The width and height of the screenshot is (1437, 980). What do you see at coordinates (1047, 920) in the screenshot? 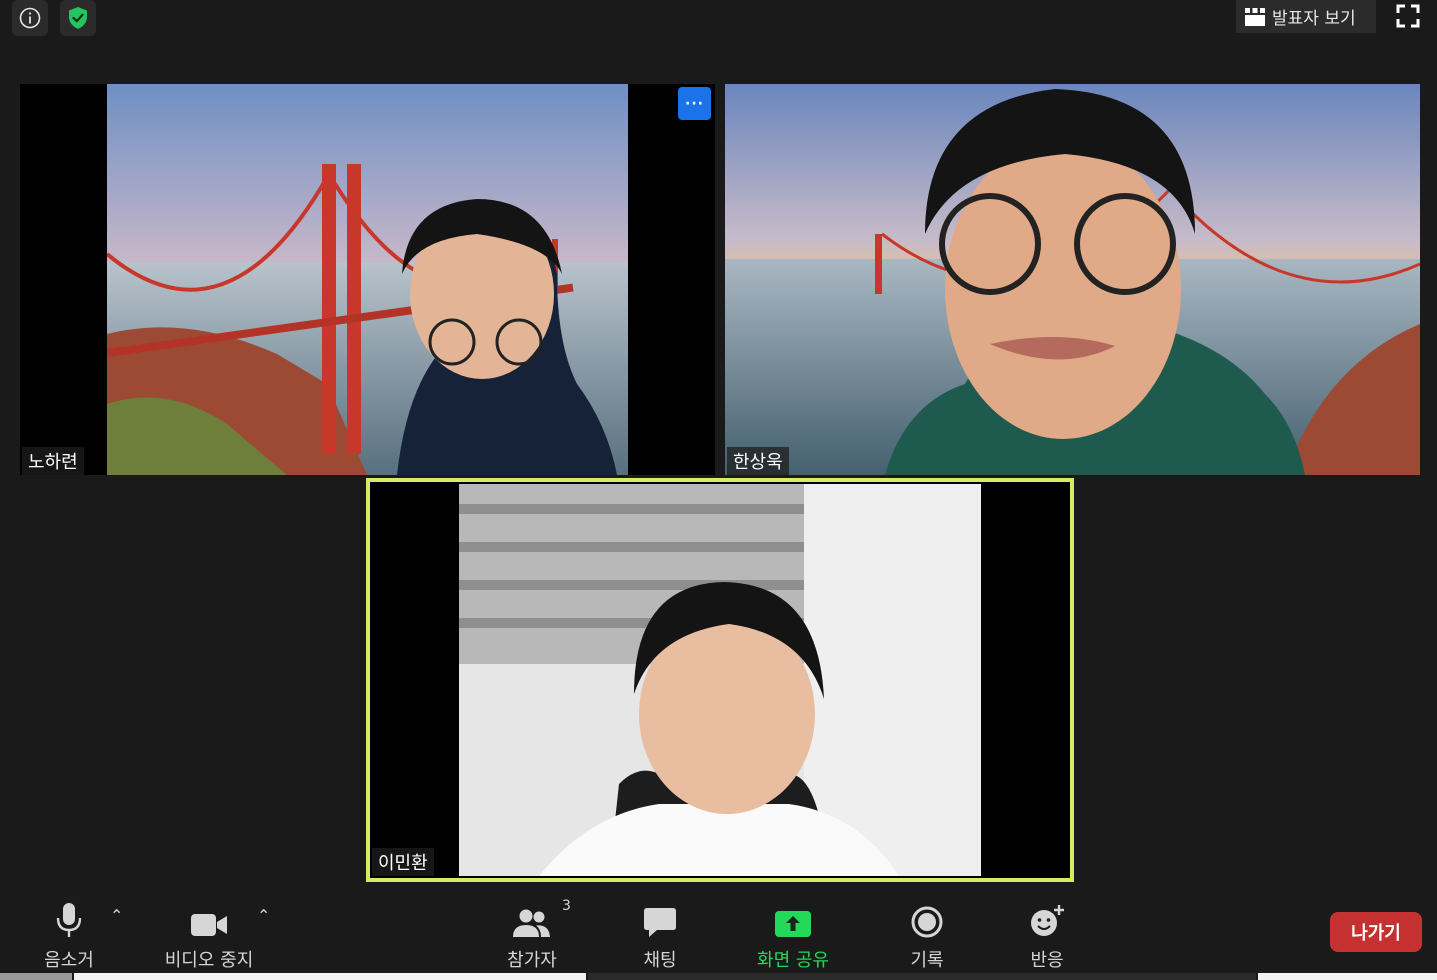
I see `emoji-add-icon` at bounding box center [1047, 920].